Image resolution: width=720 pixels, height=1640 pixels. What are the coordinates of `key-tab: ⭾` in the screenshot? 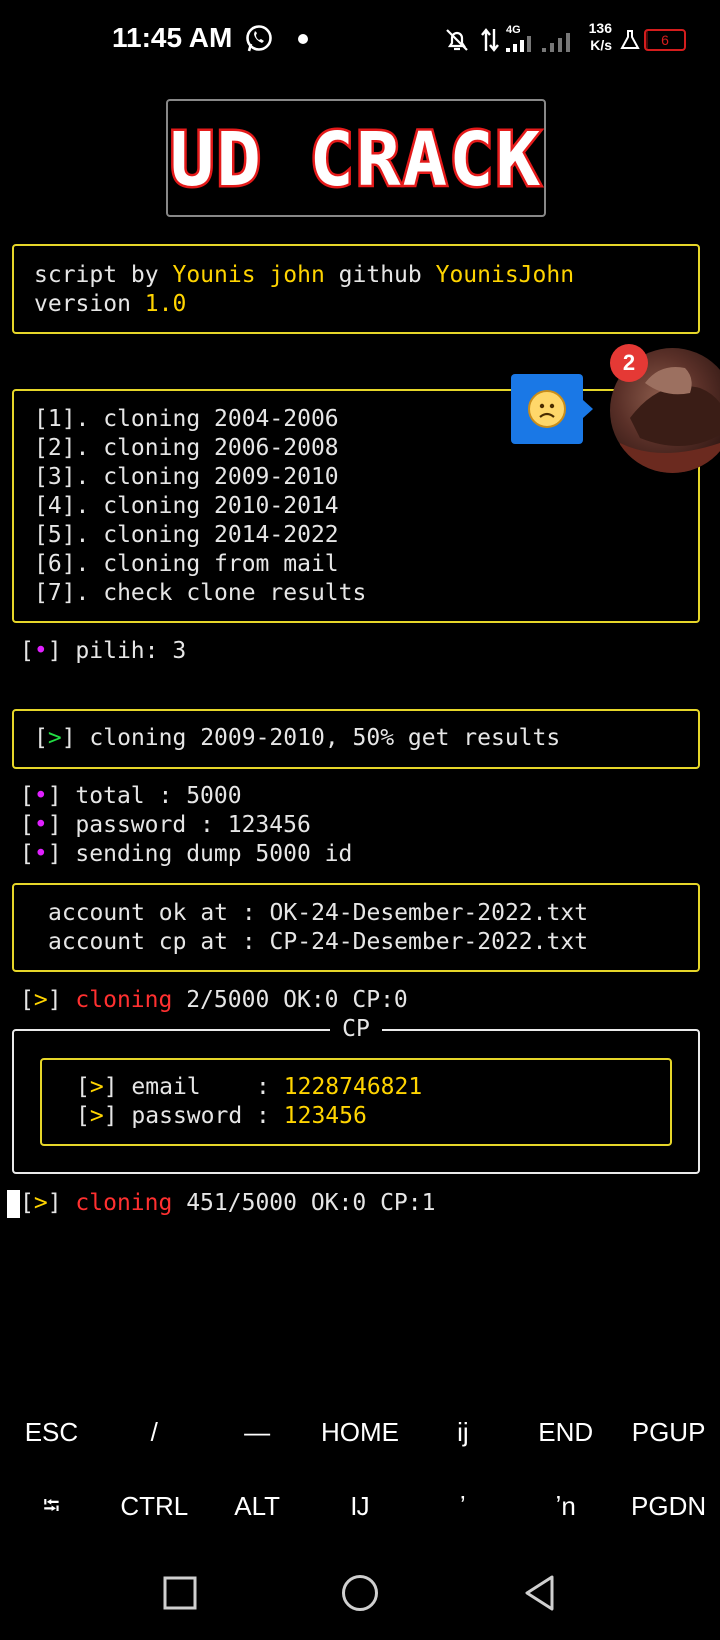 It's located at (51, 1506).